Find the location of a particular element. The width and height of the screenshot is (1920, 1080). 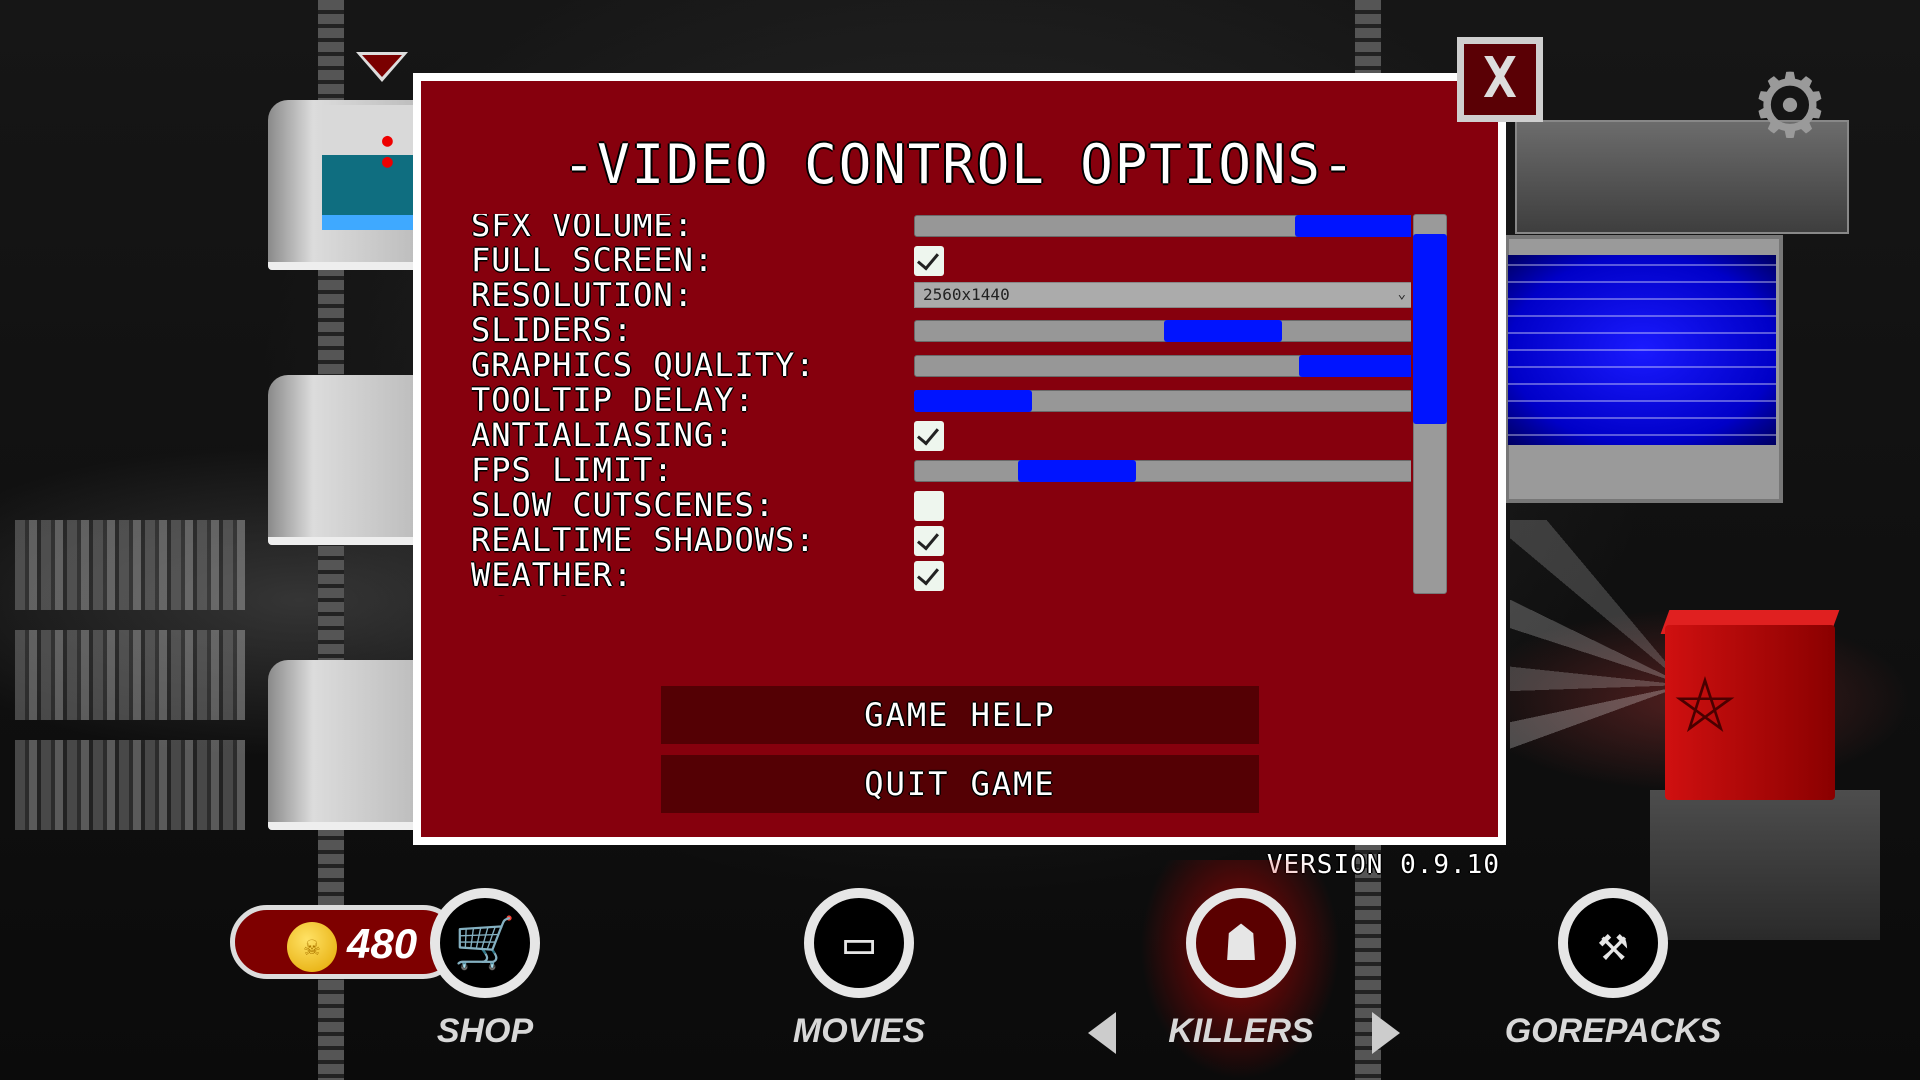

setting-label: SLOW CUTSCENES: is located at coordinates (623, 505).